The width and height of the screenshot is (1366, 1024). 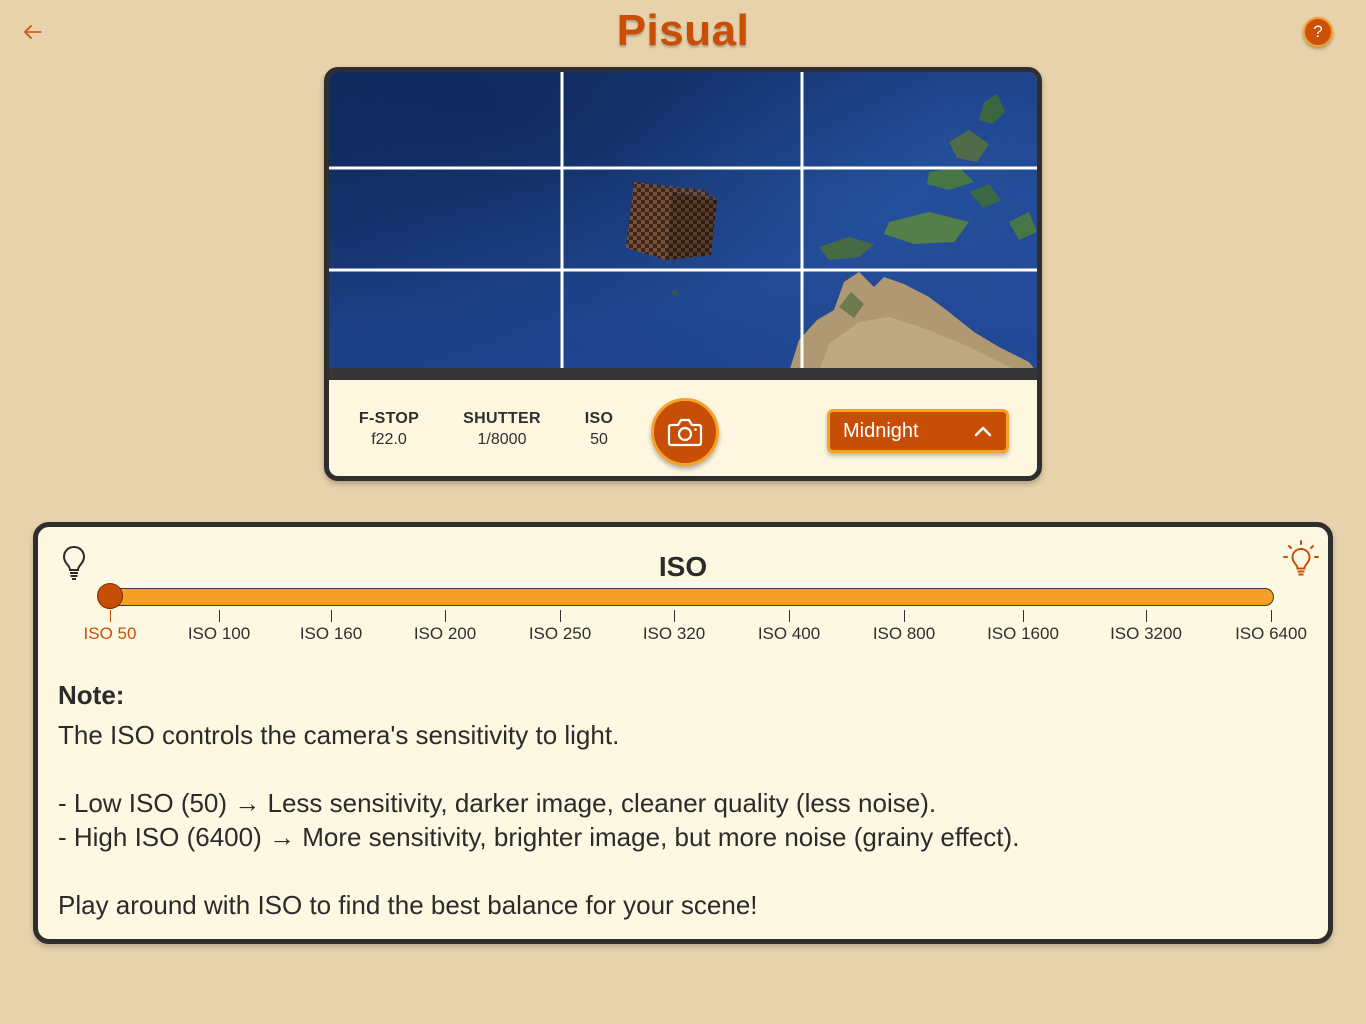 What do you see at coordinates (686, 597) in the screenshot?
I see `iso-slider-track` at bounding box center [686, 597].